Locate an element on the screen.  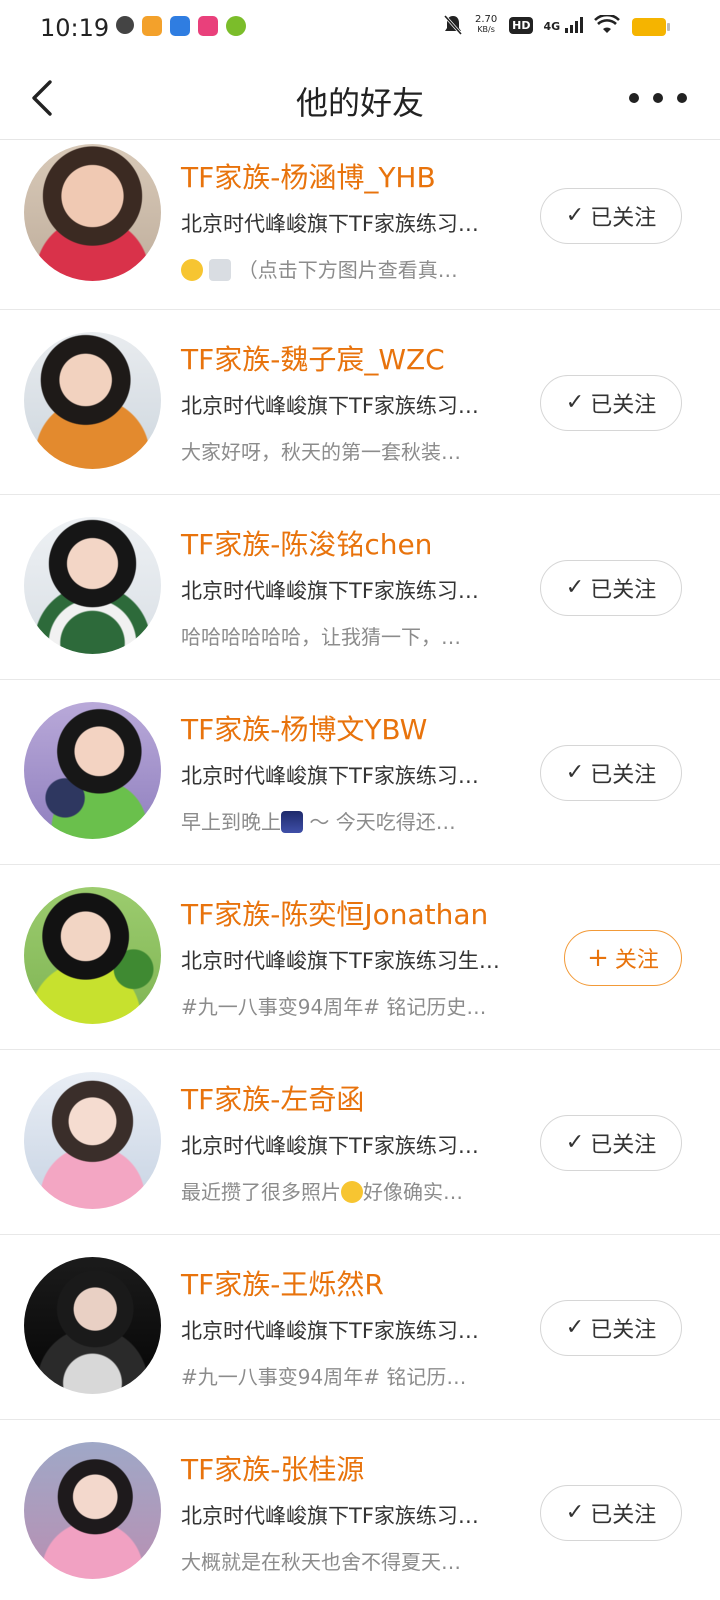
friend-status-text: 最近攒了很多照片 is located at coordinates (261, 1192).